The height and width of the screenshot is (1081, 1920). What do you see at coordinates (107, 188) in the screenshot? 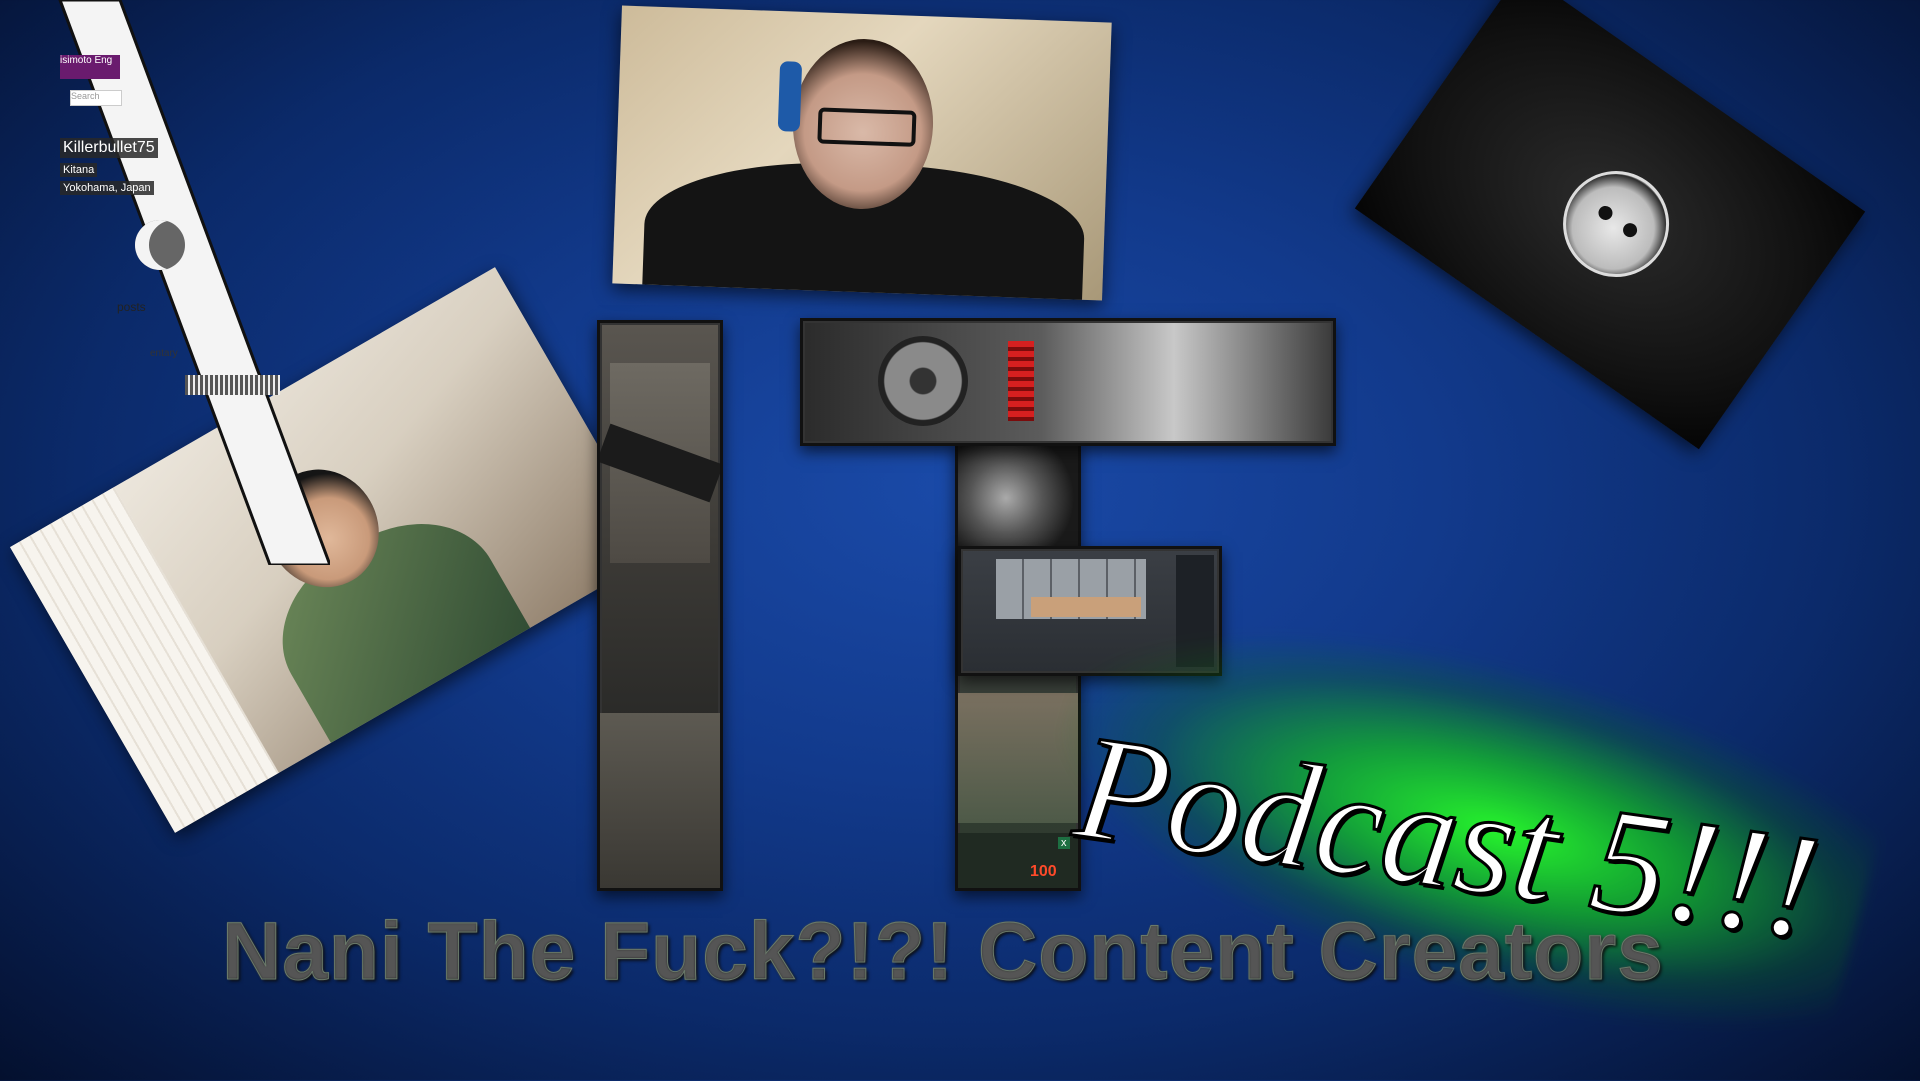
I see `profile-location: Yokohama, Japan` at bounding box center [107, 188].